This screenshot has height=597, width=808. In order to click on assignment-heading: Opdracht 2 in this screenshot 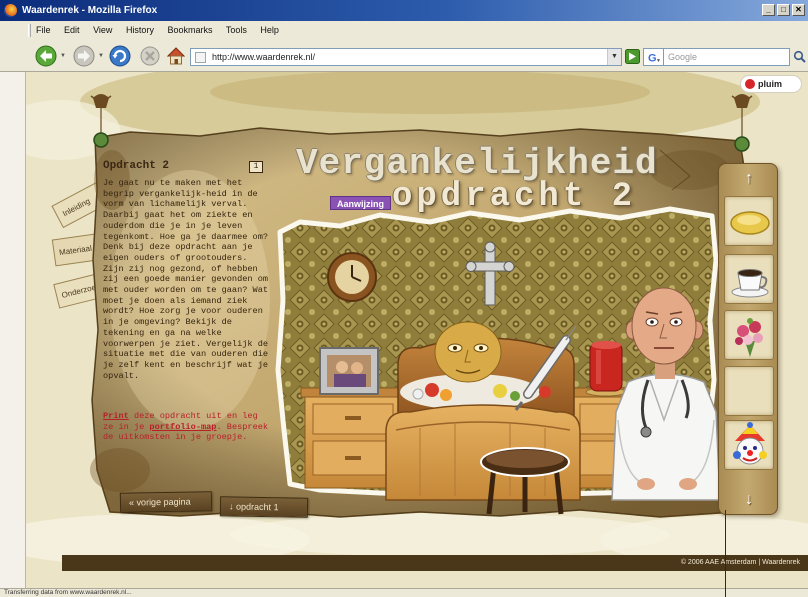, I will do `click(136, 166)`.